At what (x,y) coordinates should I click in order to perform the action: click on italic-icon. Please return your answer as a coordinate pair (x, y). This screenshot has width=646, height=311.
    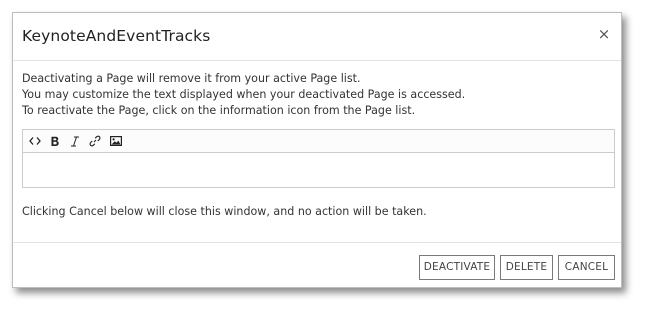
    Looking at the image, I should click on (75, 141).